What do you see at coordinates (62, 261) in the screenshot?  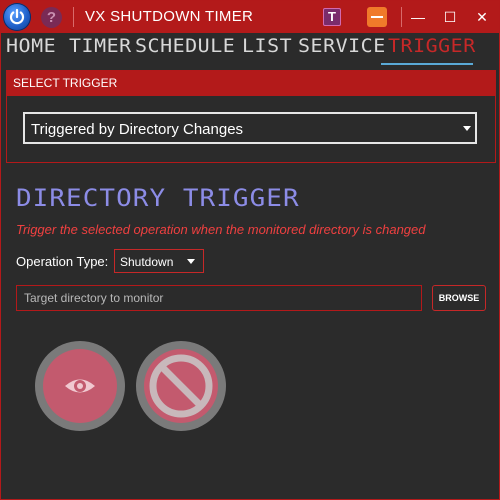 I see `operation-type-label: Operation Type:` at bounding box center [62, 261].